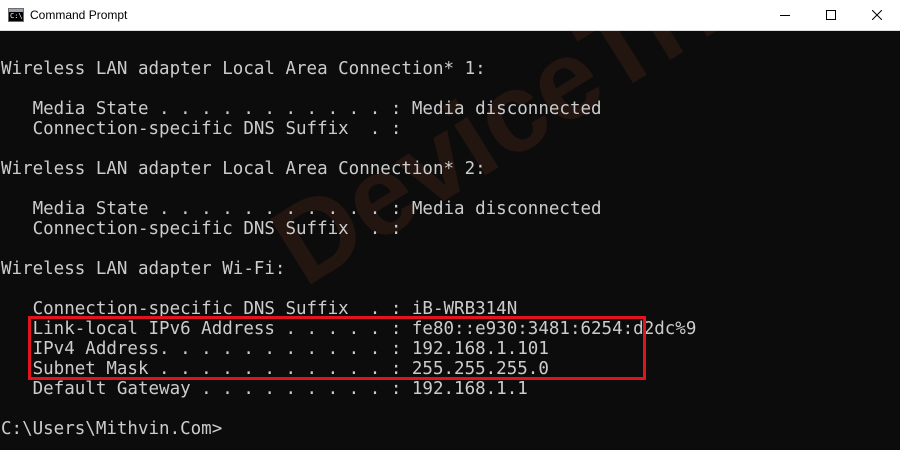 The height and width of the screenshot is (450, 900). Describe the element at coordinates (337, 348) in the screenshot. I see `highlight-box` at that location.